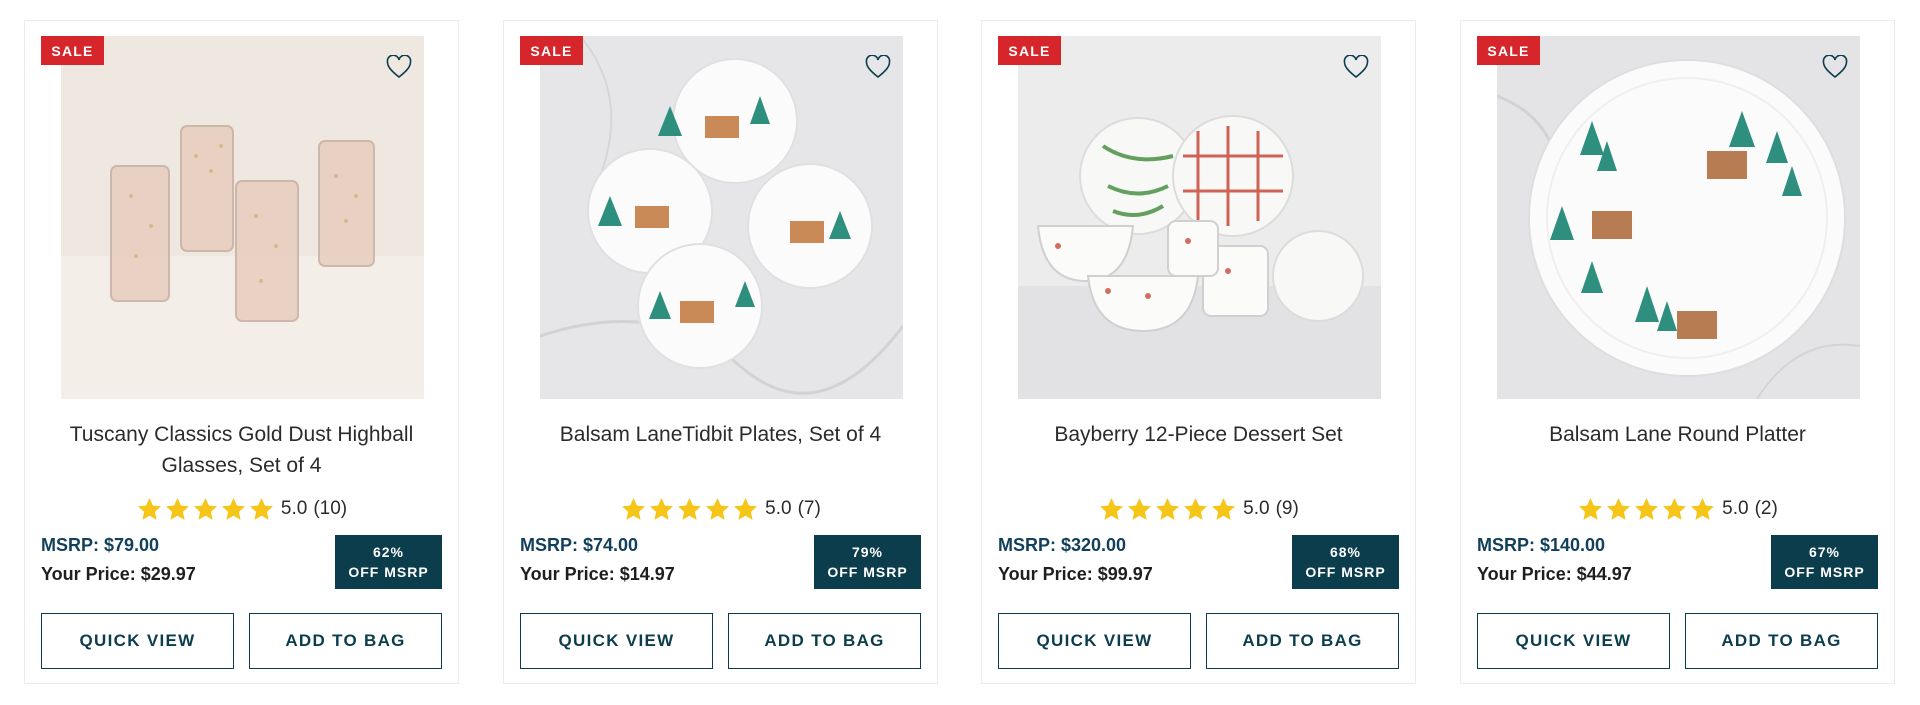 Image resolution: width=1920 pixels, height=705 pixels. I want to click on dessert-set-image, so click(1199, 217).